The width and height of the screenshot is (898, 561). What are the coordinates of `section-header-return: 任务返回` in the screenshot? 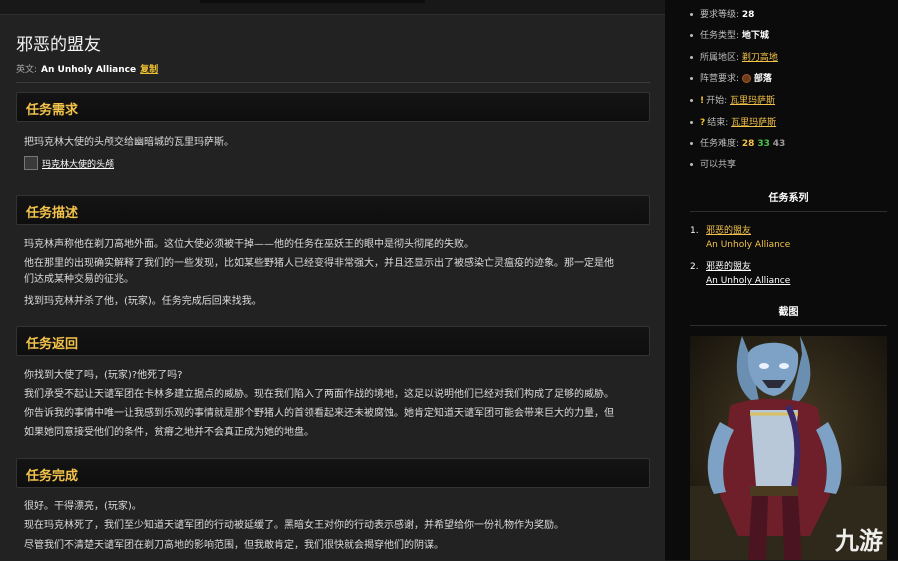 It's located at (333, 341).